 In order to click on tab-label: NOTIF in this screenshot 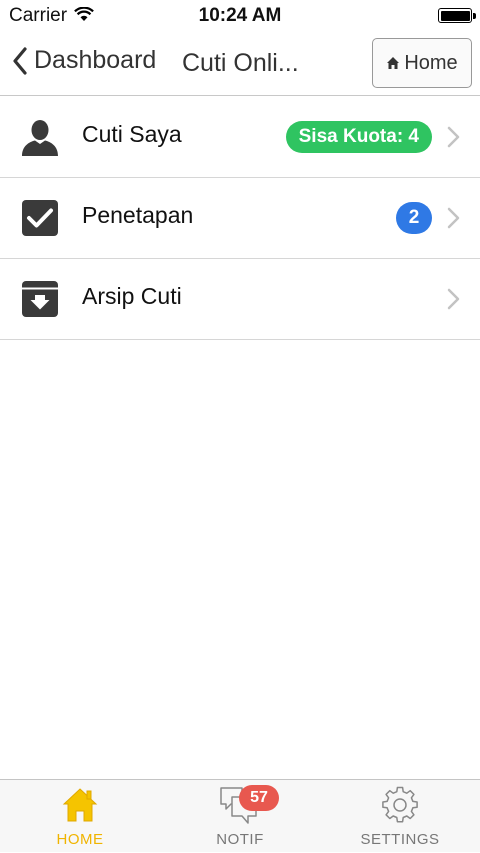, I will do `click(240, 839)`.